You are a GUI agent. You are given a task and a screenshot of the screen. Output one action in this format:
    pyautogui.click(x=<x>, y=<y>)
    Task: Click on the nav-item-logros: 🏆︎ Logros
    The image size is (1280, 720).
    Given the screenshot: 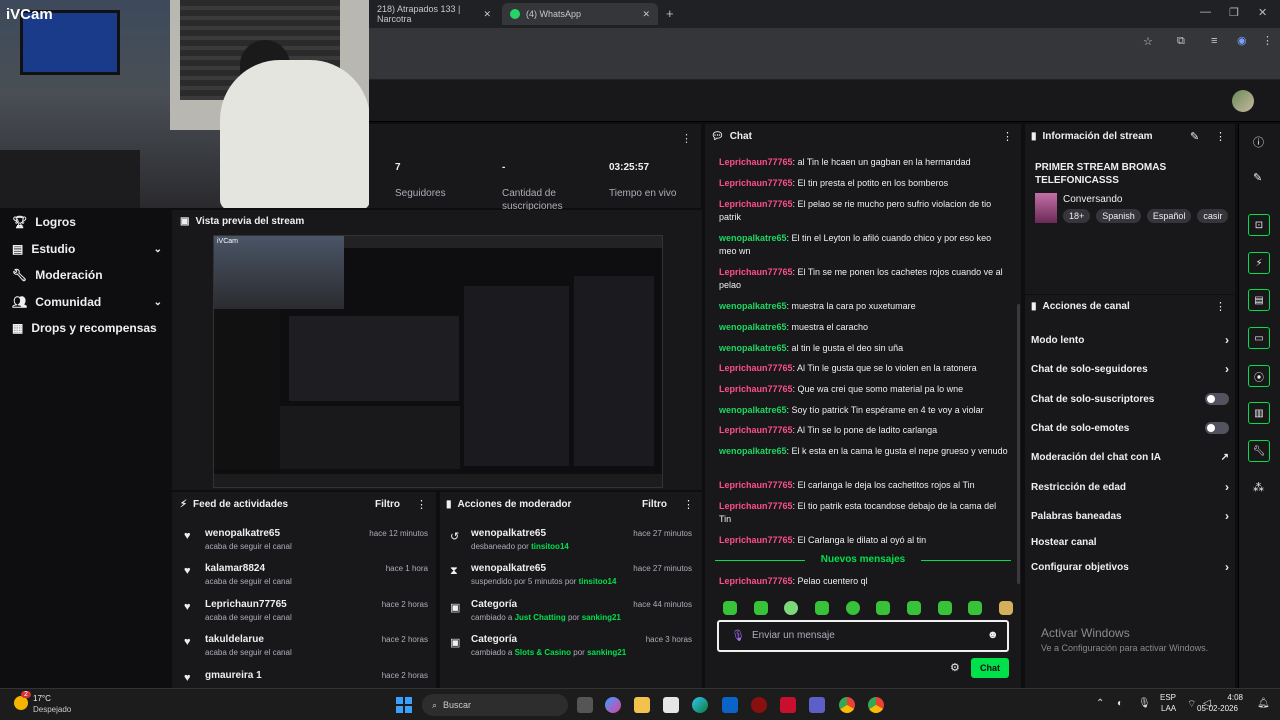 What is the action you would take?
    pyautogui.click(x=87, y=222)
    